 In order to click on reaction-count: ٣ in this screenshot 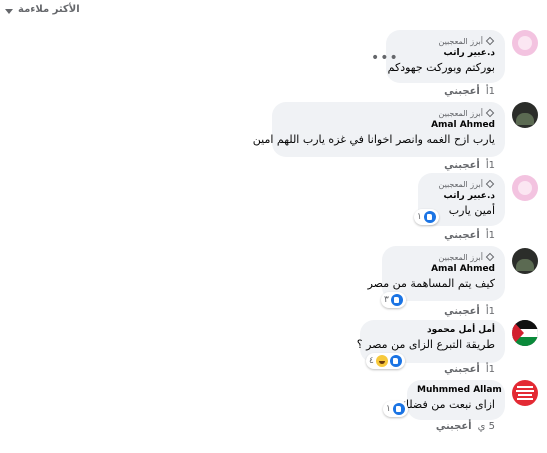, I will do `click(386, 300)`.